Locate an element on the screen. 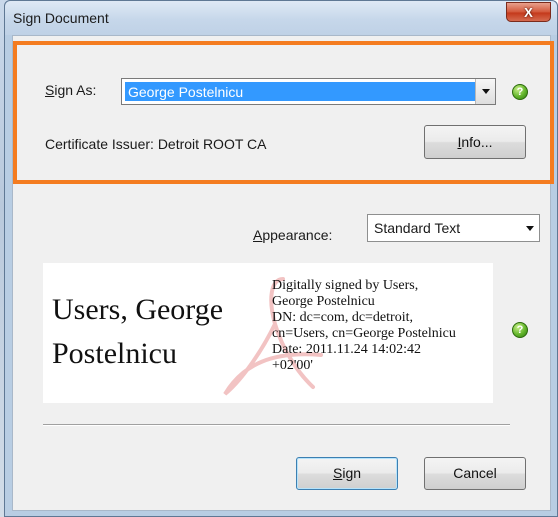 This screenshot has height=517, width=558. appearance-label: Appearance: is located at coordinates (293, 235).